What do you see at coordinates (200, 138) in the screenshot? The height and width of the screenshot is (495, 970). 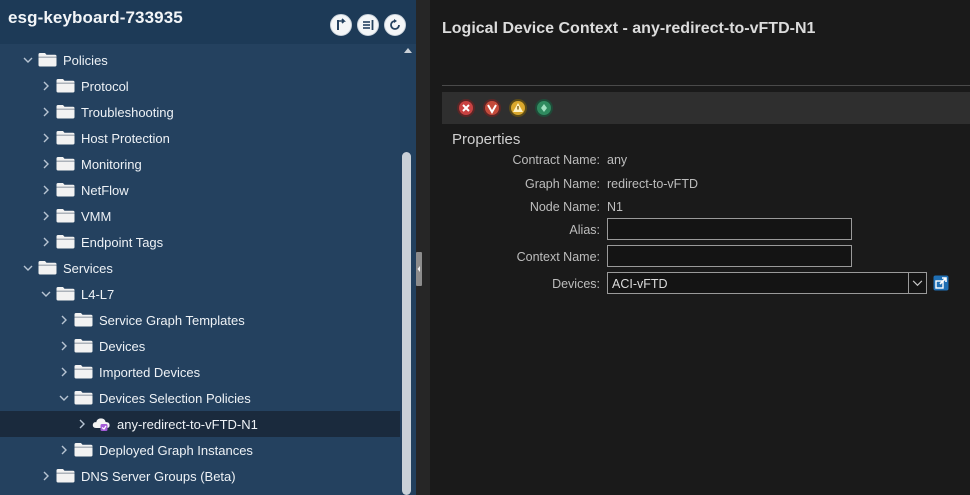 I see `tree-node: Host Protection` at bounding box center [200, 138].